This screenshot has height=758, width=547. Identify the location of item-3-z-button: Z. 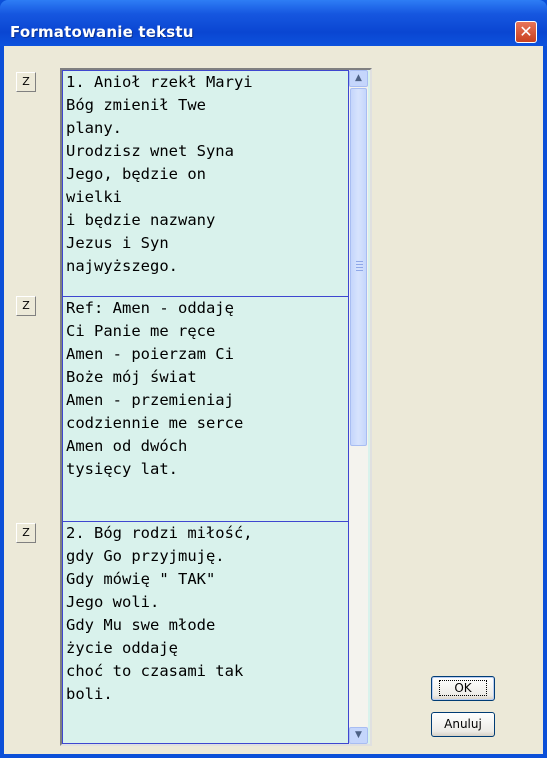
(26, 533).